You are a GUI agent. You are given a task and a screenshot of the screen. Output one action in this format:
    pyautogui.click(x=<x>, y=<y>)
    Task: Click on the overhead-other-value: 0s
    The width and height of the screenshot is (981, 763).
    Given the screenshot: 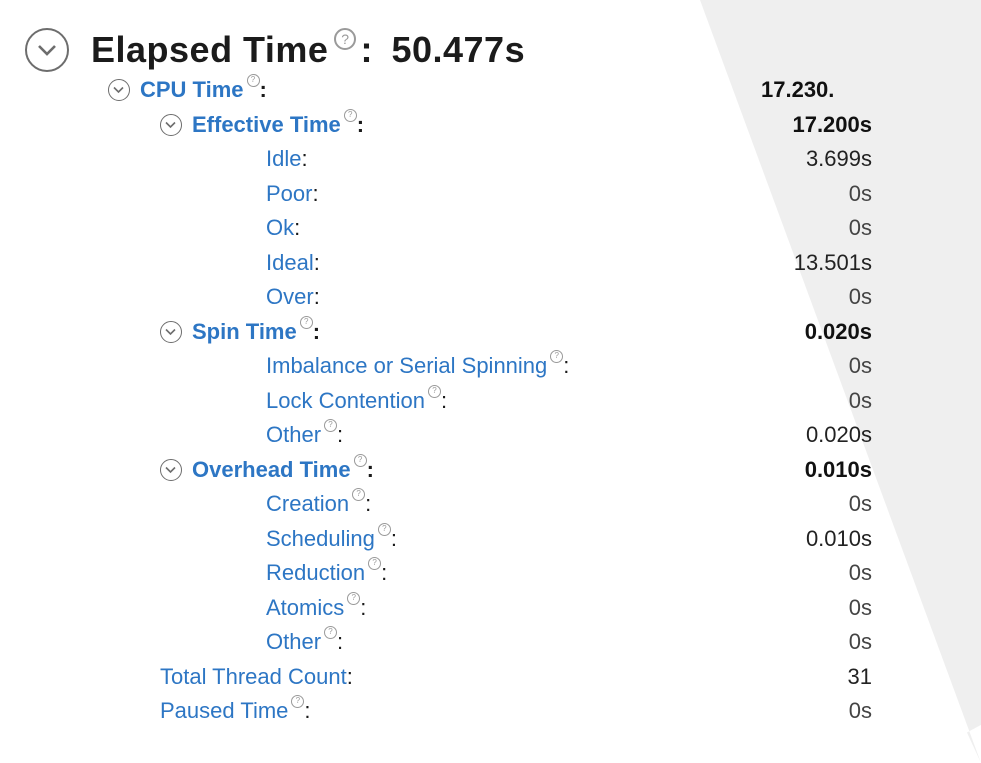 What is the action you would take?
    pyautogui.click(x=860, y=641)
    